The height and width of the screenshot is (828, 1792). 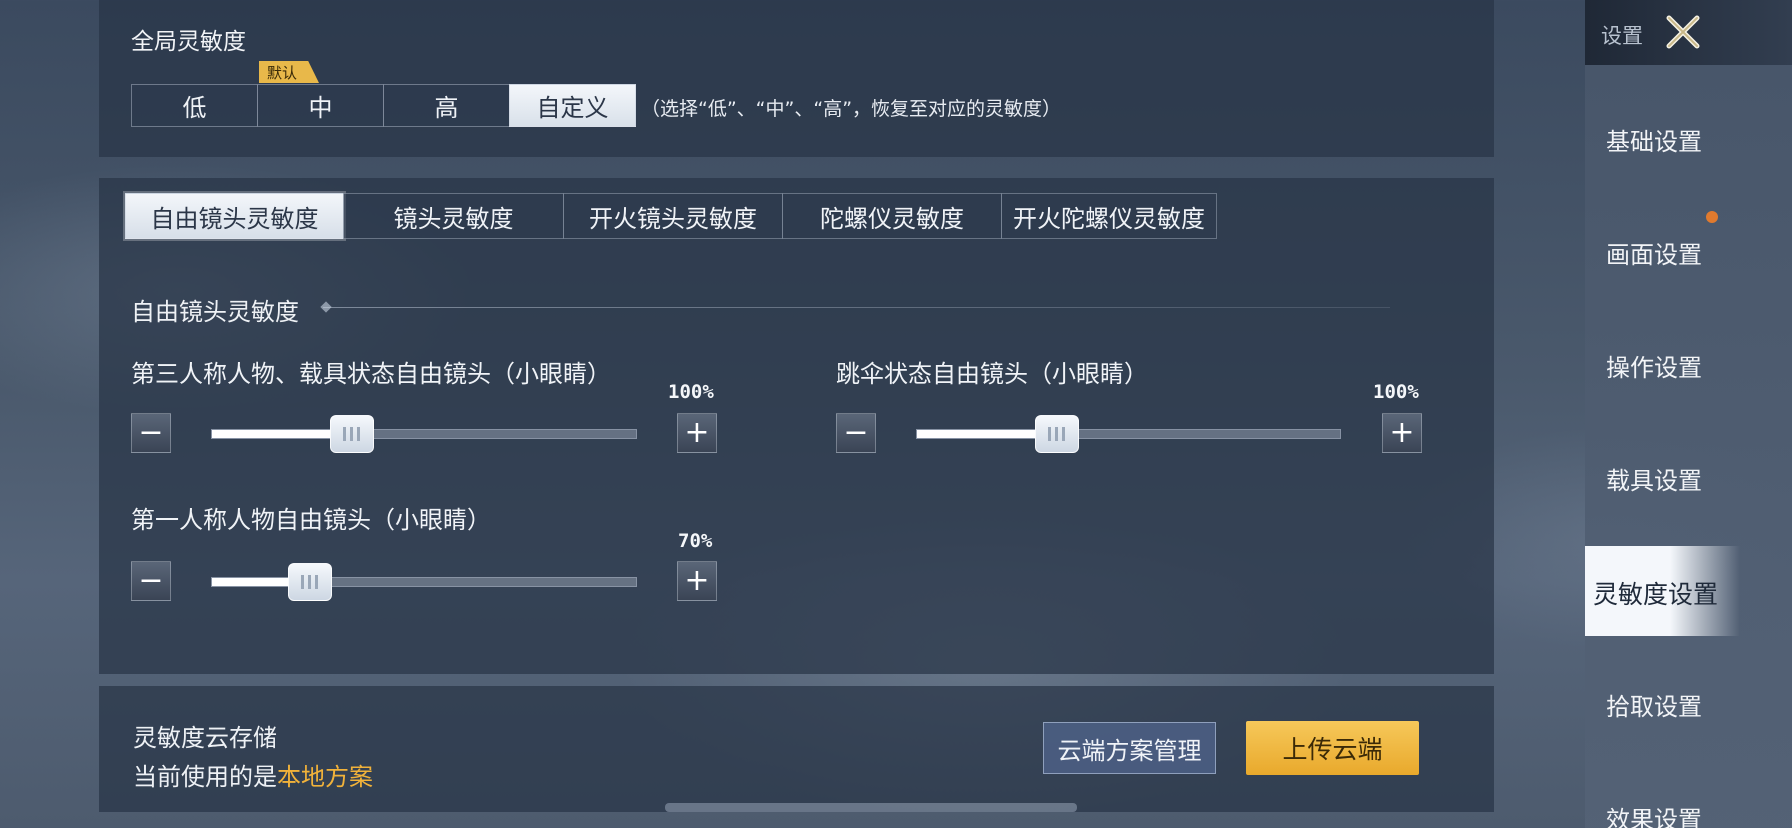 I want to click on notification-dot, so click(x=1712, y=217).